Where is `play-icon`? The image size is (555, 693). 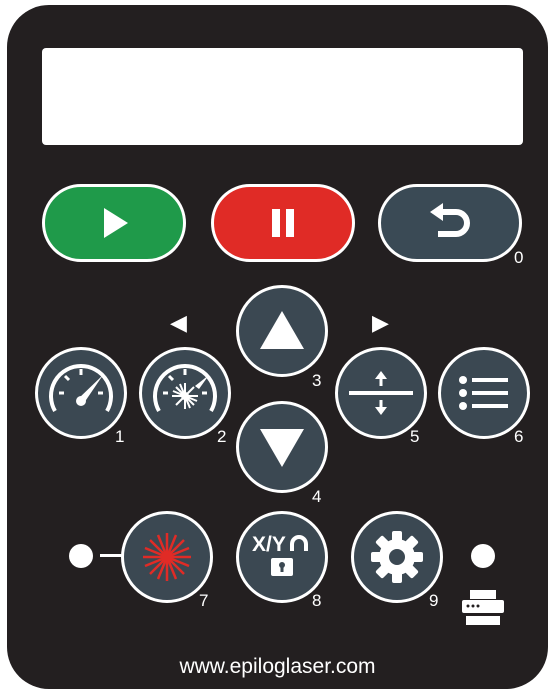
play-icon is located at coordinates (116, 223).